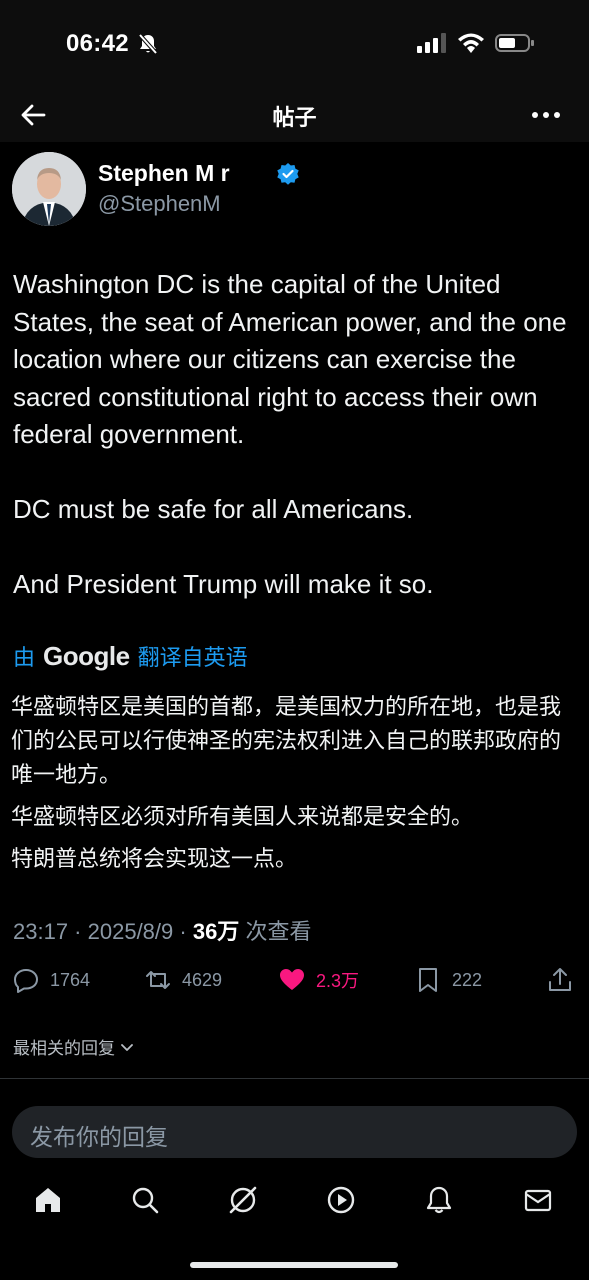  What do you see at coordinates (471, 43) in the screenshot?
I see `wifi-icon` at bounding box center [471, 43].